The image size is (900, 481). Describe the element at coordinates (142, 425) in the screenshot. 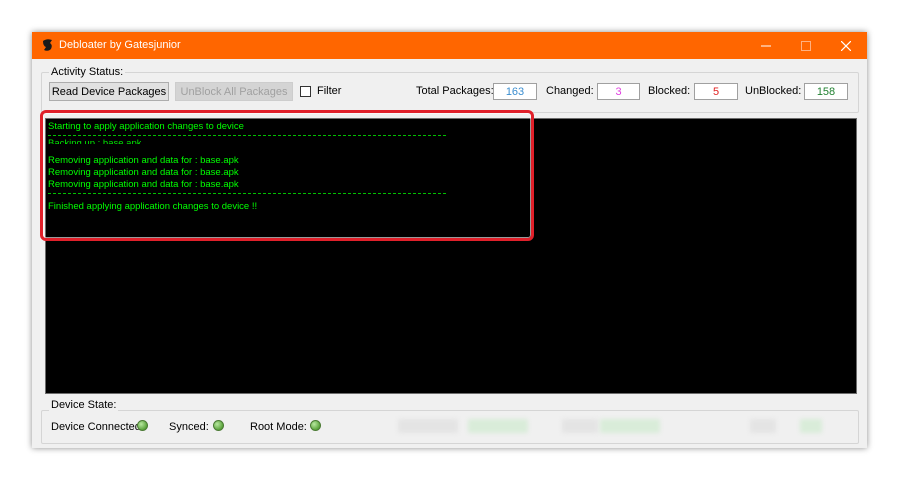

I see `device-connected-indicator-icon` at that location.